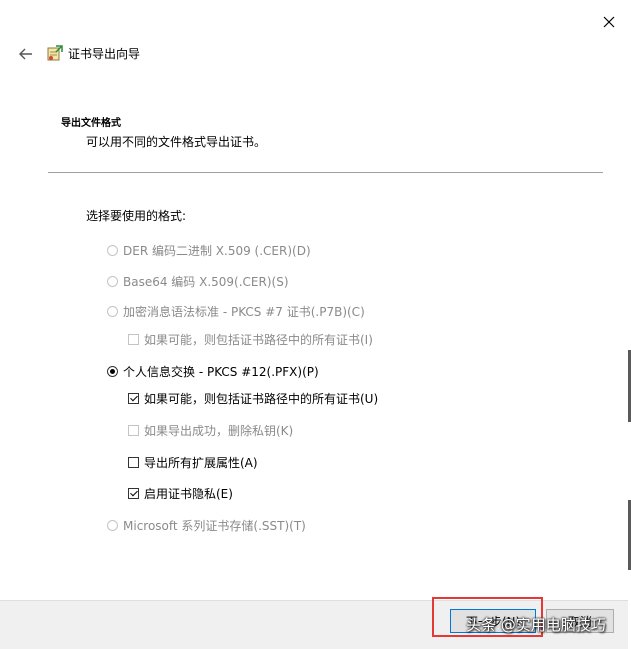 Image resolution: width=631 pixels, height=649 pixels. I want to click on section-description: 可以用不同的文件格式导出证书。, so click(176, 142).